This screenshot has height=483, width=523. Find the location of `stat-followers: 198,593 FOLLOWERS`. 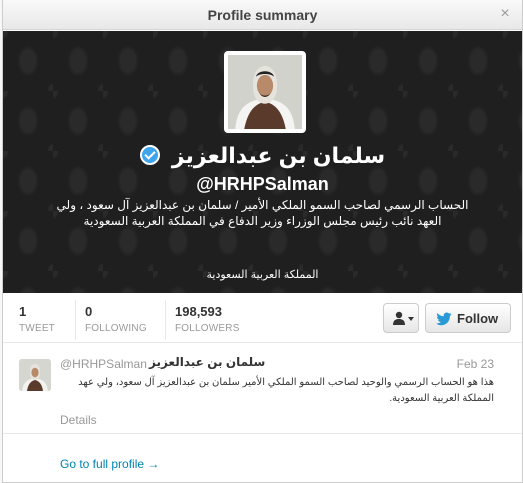

stat-followers: 198,593 FOLLOWERS is located at coordinates (202, 320).